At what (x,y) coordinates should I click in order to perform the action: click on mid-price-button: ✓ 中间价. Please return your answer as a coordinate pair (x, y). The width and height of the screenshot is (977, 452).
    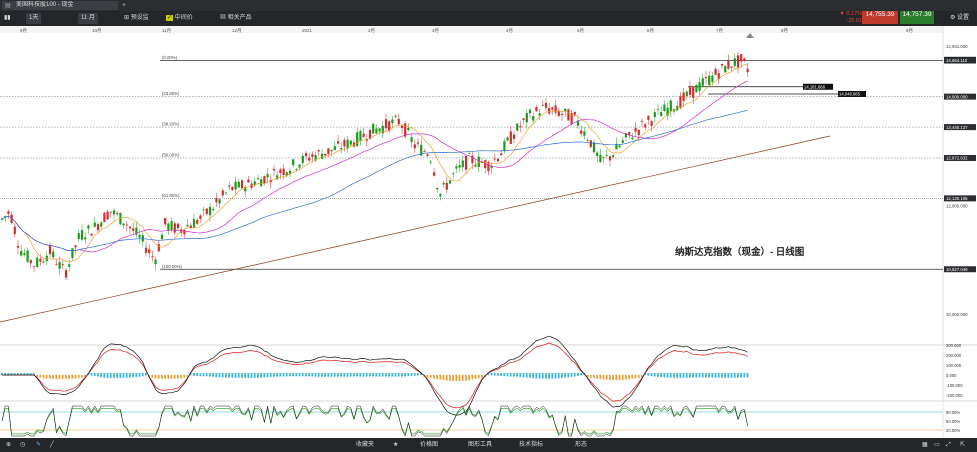
    Looking at the image, I should click on (179, 18).